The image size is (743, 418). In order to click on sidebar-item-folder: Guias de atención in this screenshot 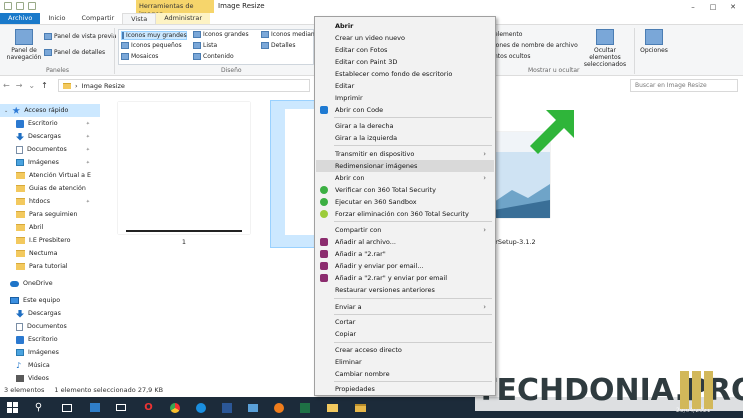, I will do `click(50, 188)`.